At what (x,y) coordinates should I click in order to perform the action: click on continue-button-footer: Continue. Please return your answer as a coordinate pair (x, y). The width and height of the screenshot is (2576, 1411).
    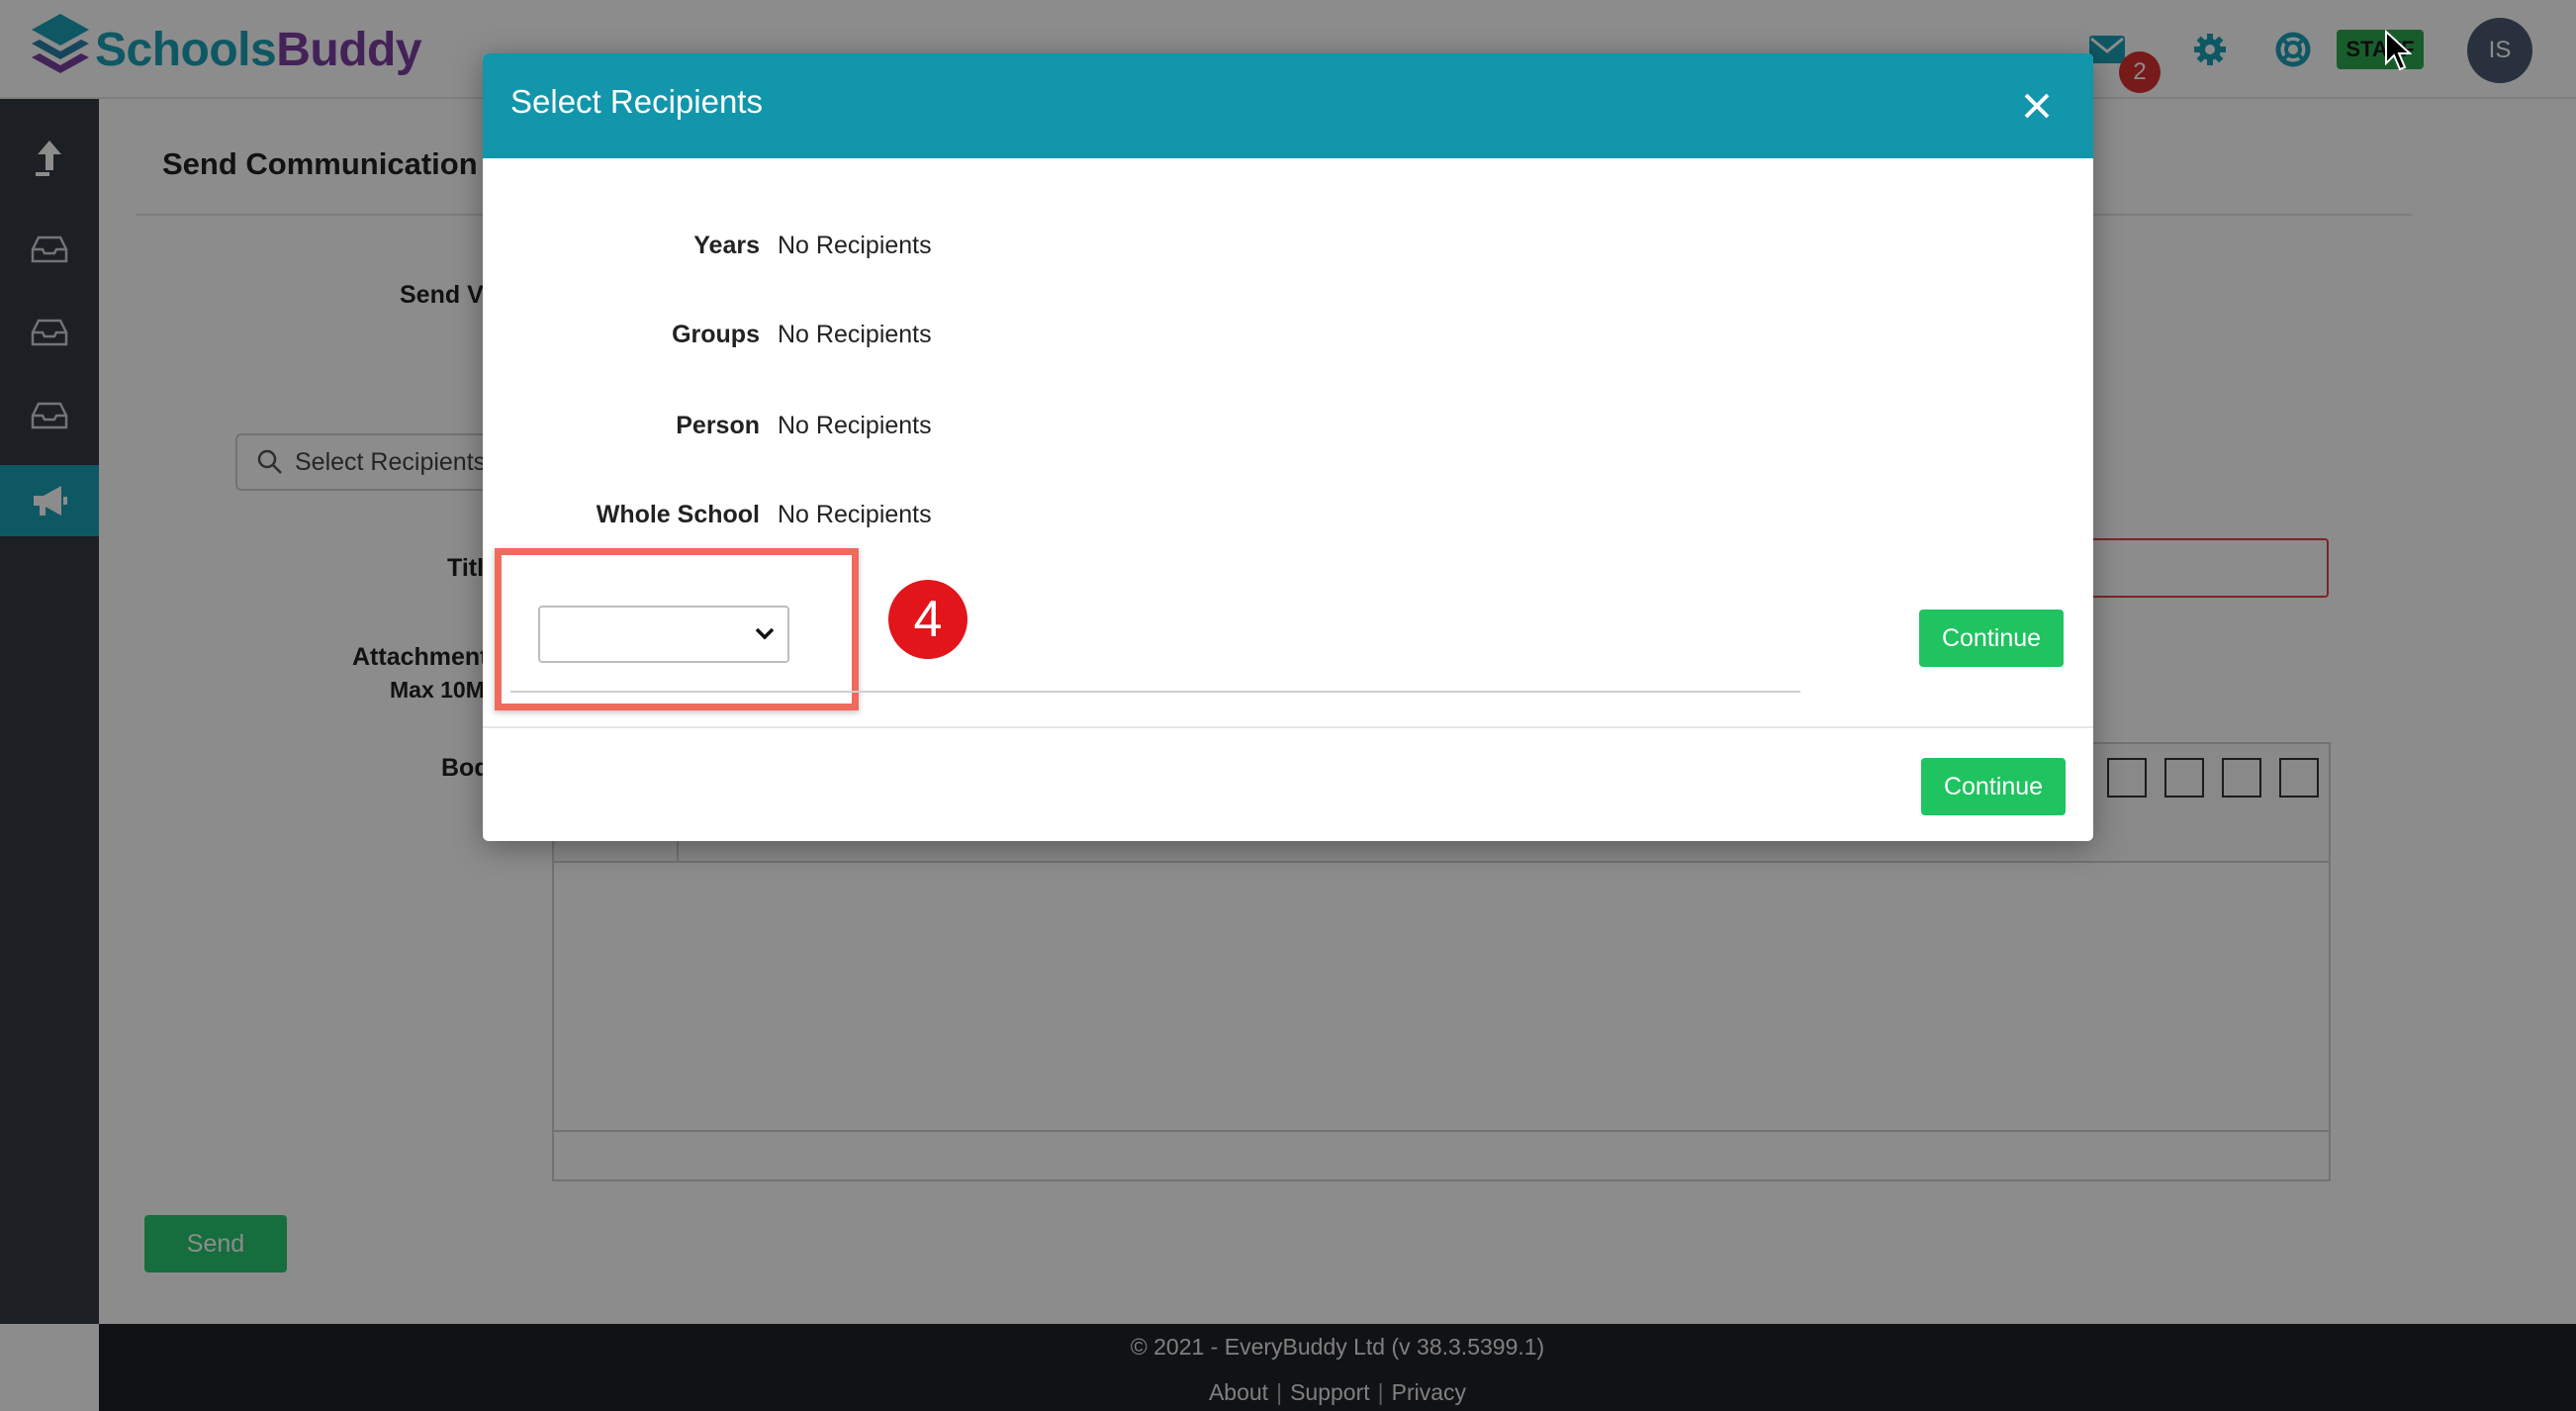
    Looking at the image, I should click on (1994, 786).